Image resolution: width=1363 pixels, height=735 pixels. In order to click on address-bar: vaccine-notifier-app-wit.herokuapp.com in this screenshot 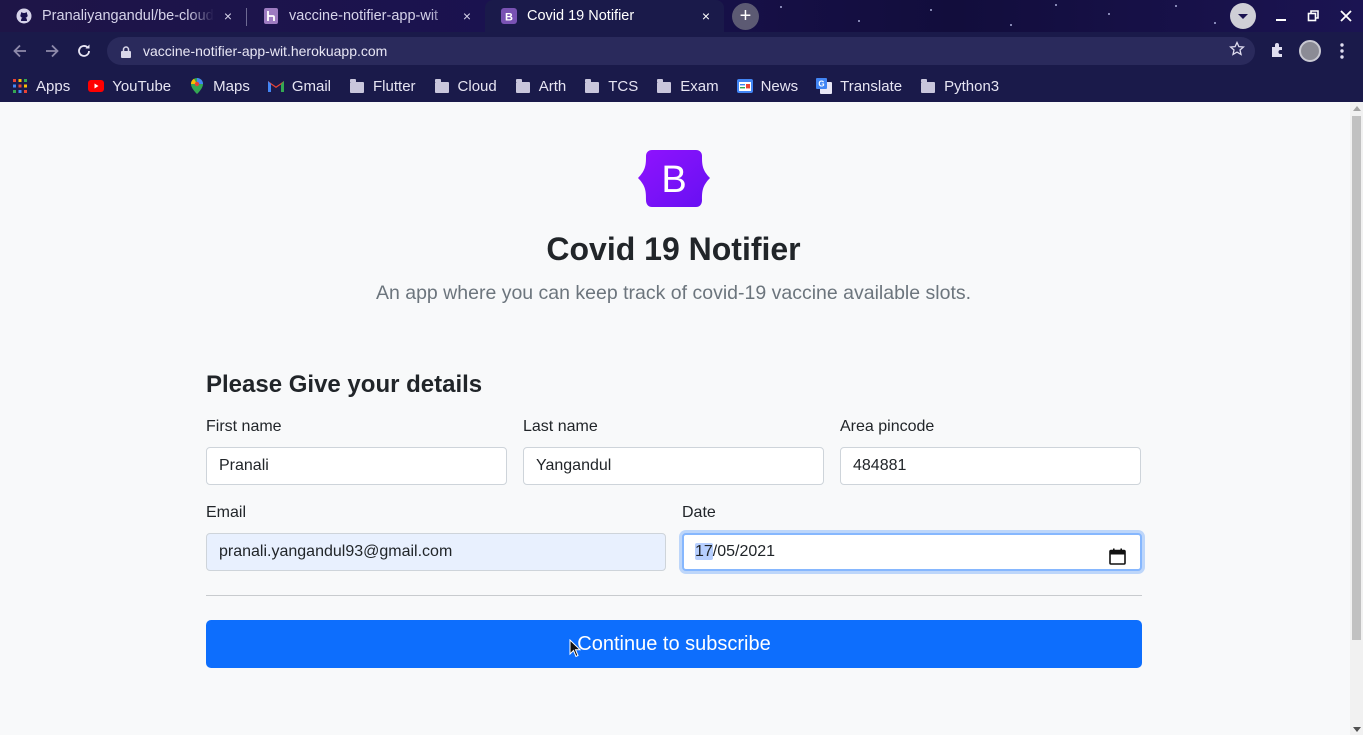, I will do `click(681, 51)`.